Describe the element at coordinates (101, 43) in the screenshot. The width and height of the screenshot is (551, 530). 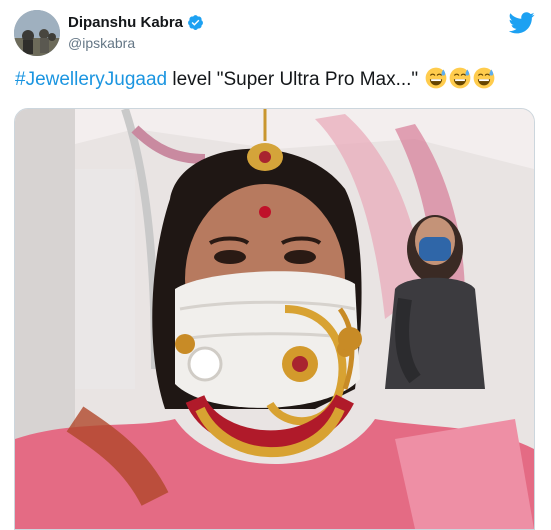
I see `author-handle: @ipskabra` at that location.